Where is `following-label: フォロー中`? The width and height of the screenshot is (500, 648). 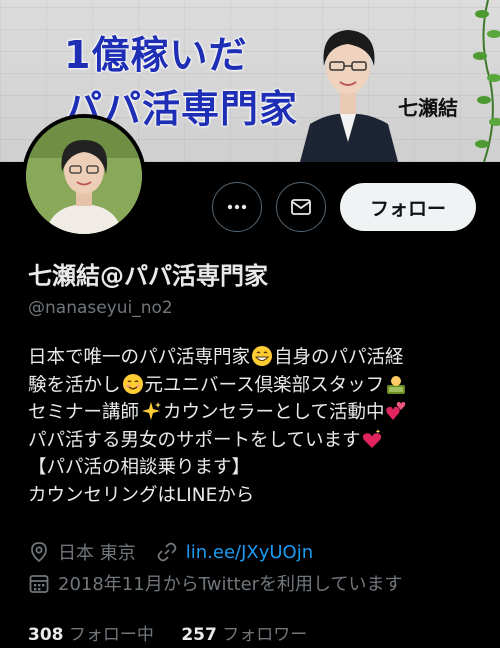
following-label: フォロー中 is located at coordinates (111, 635).